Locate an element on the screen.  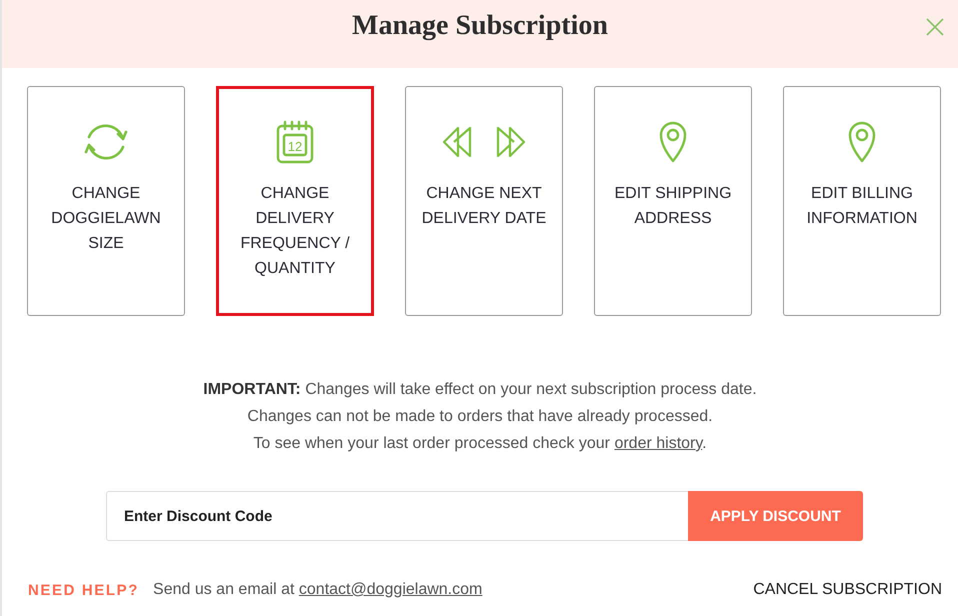
help-text: Send us an email at contact@doggielawn.com is located at coordinates (317, 590).